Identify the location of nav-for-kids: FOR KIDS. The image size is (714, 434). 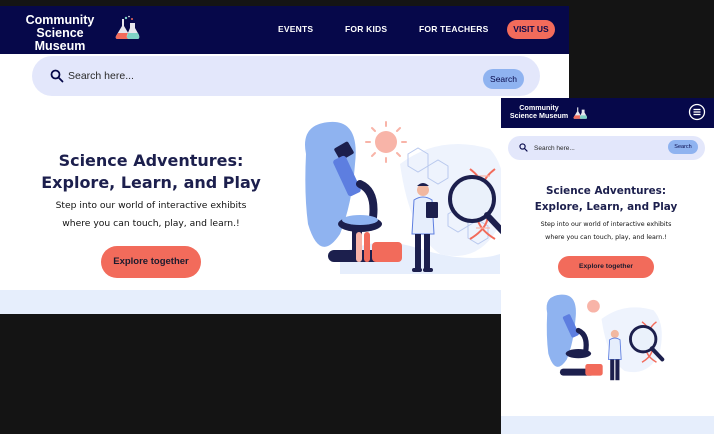
(366, 29).